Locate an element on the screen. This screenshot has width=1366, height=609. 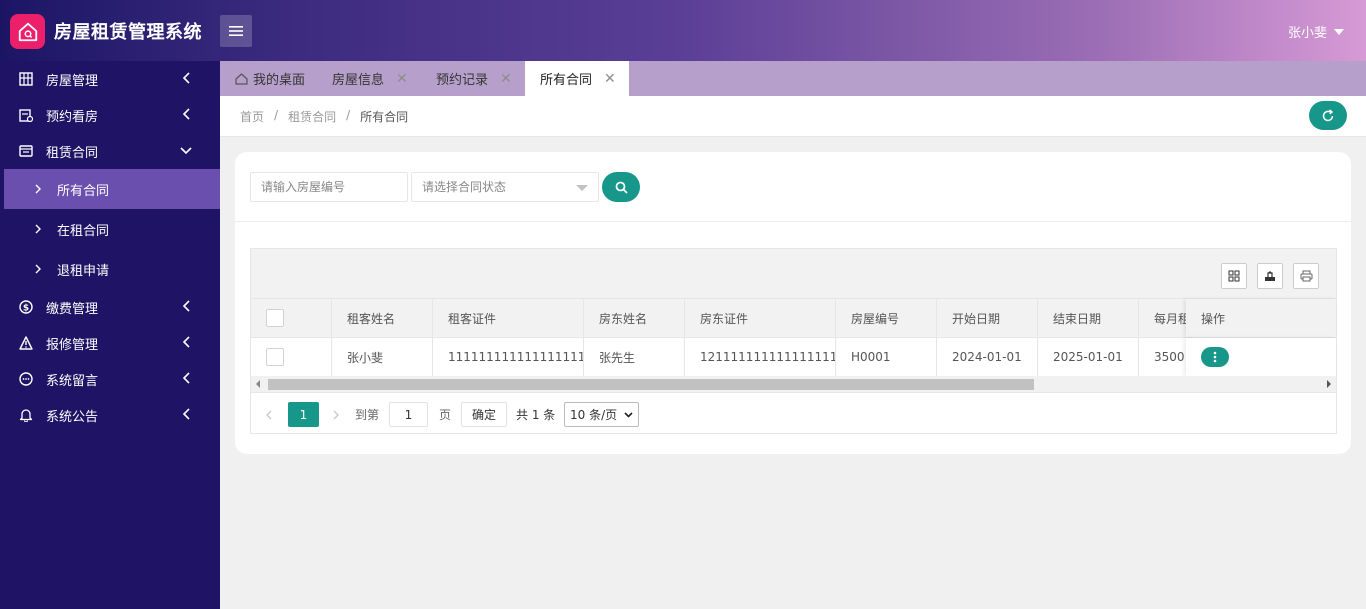
sidebar-item-label: 租赁合同 is located at coordinates (72, 153).